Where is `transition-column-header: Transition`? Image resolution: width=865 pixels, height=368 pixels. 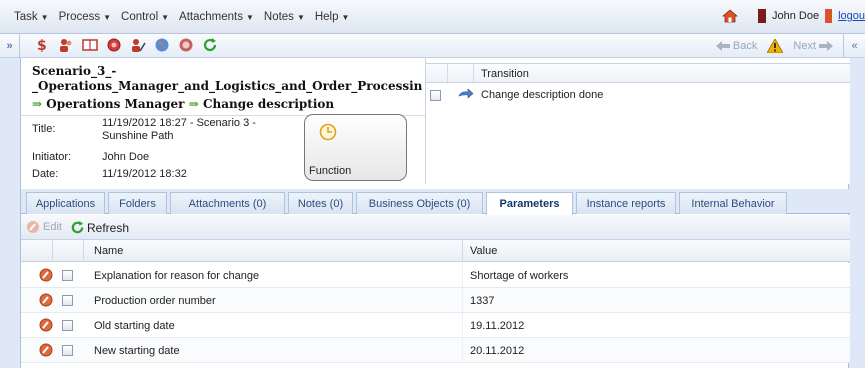
transition-column-header: Transition is located at coordinates (505, 74).